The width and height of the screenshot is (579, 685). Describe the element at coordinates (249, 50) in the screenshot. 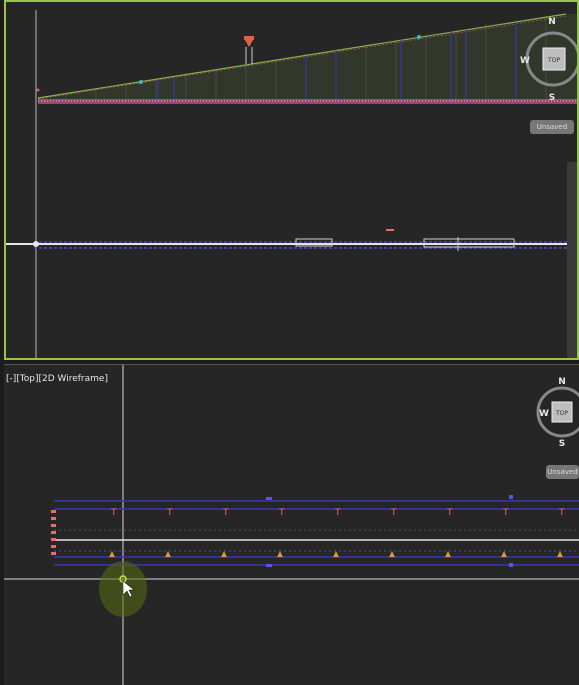

I see `pvi-marker-icon` at that location.